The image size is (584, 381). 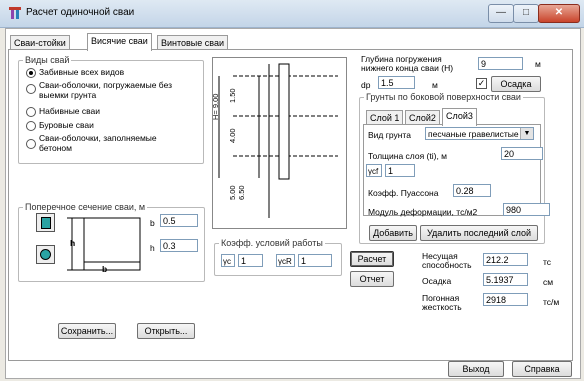 I want to click on app-icon, so click(x=15, y=13).